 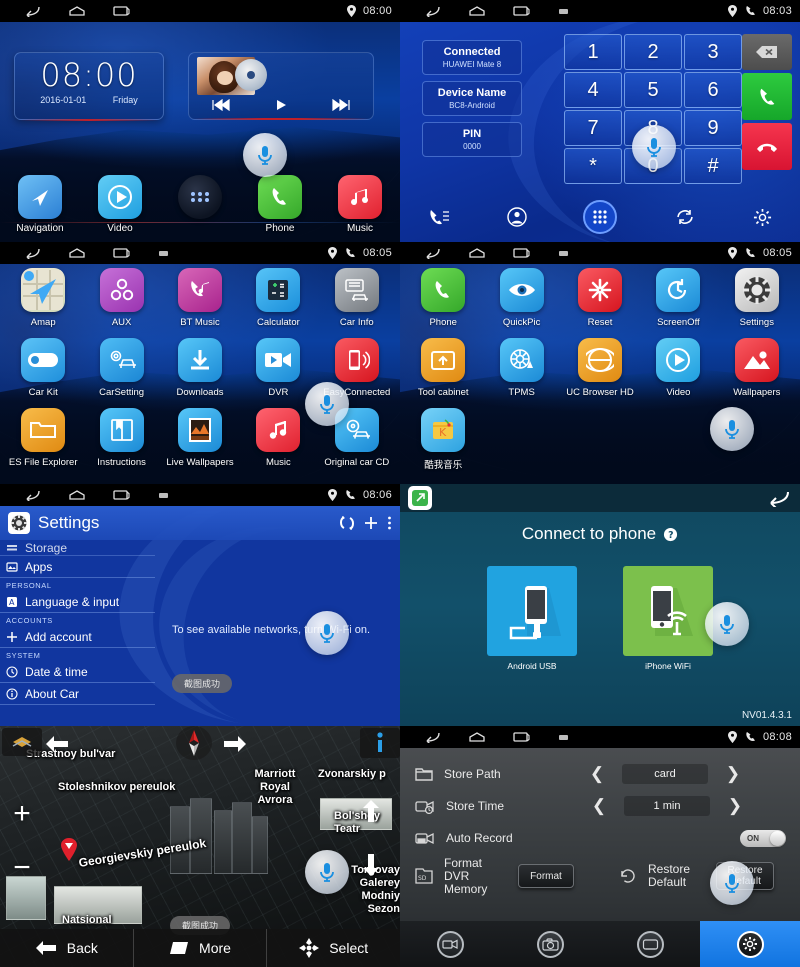 I want to click on app-item-es-file-explorer: ES File Explorer, so click(x=43, y=443).